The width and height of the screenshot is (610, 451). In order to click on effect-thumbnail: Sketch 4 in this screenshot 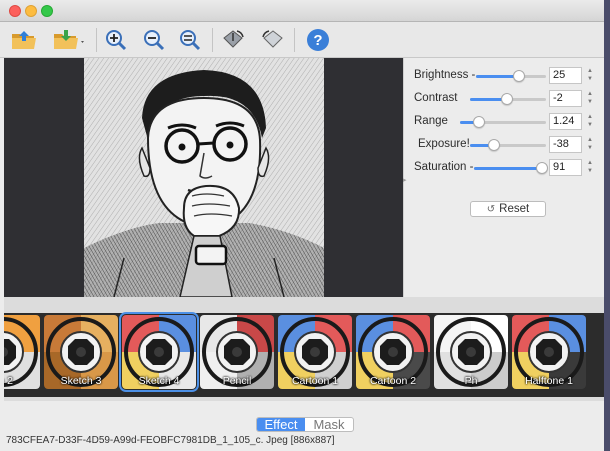, I will do `click(159, 352)`.